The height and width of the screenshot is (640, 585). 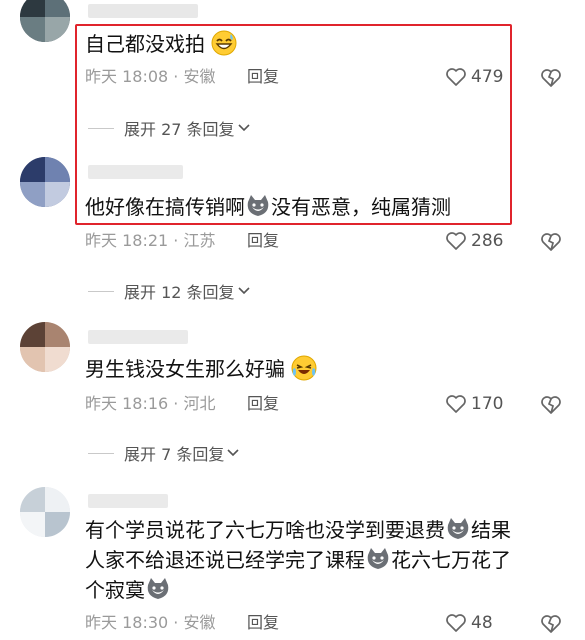 What do you see at coordinates (451, 560) in the screenshot?
I see `comment-text-part: 花六七万花了` at bounding box center [451, 560].